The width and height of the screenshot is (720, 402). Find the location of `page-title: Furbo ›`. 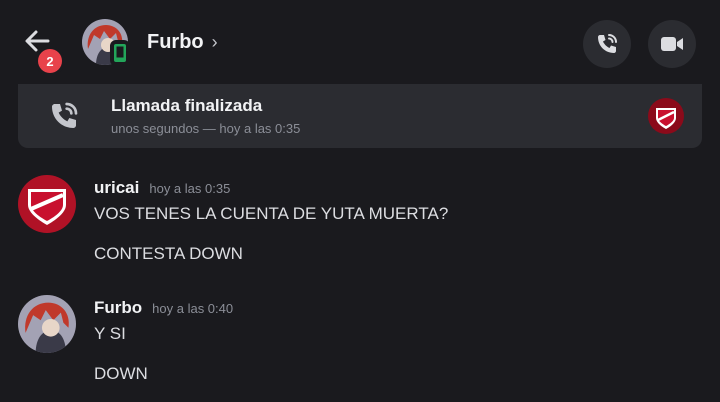

page-title: Furbo › is located at coordinates (182, 42).